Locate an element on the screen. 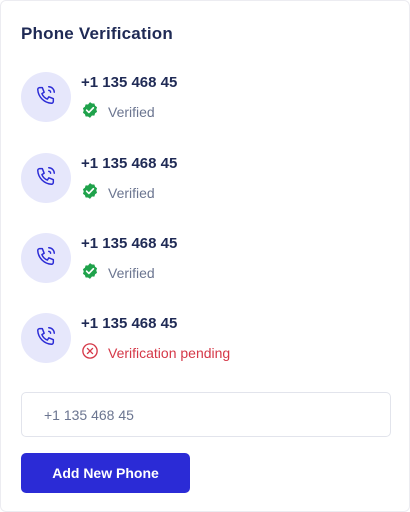 The width and height of the screenshot is (410, 512). x-circle-icon is located at coordinates (90, 352).